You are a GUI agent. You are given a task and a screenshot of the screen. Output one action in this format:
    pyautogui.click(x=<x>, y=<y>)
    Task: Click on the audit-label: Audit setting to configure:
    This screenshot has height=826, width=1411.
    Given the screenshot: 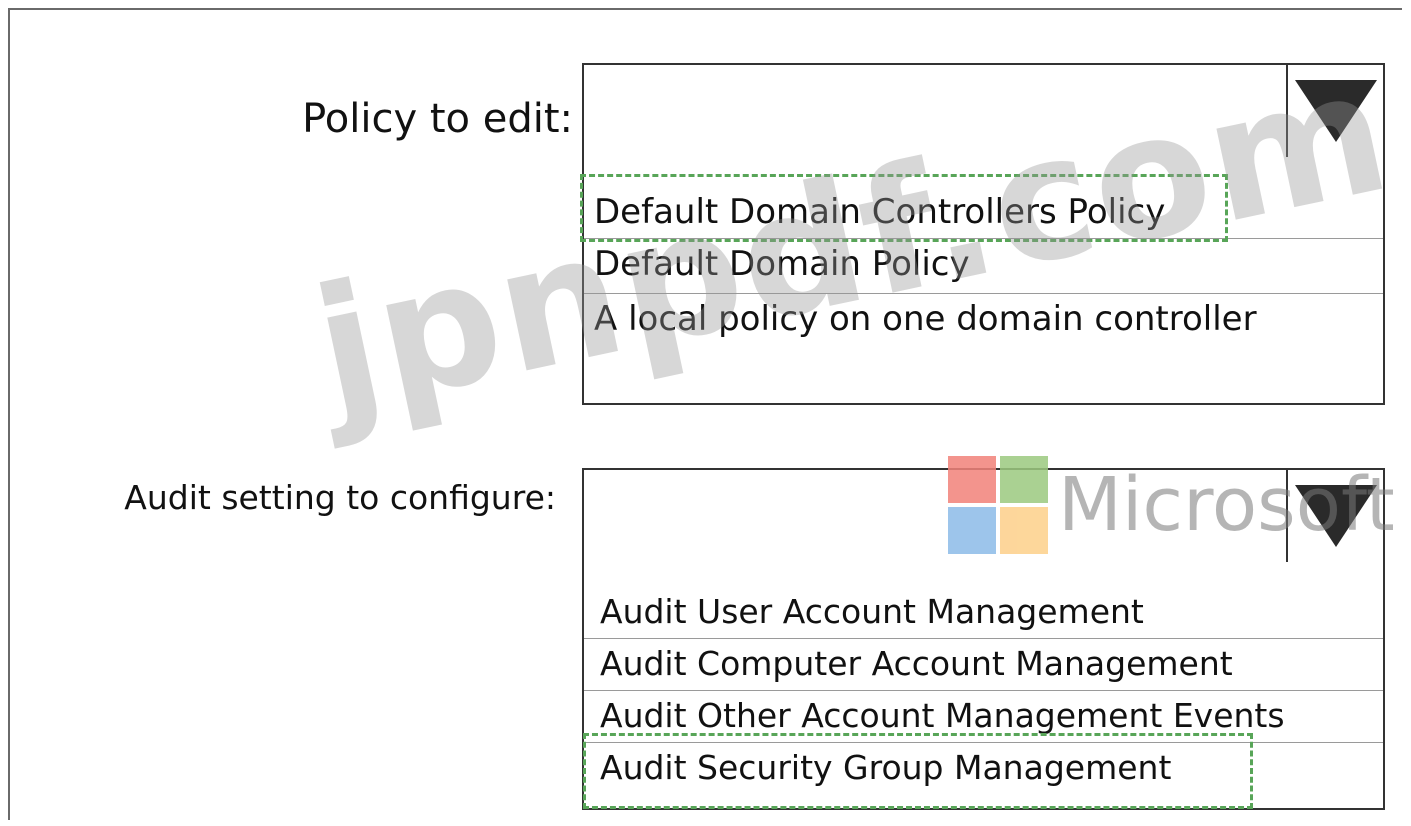 What is the action you would take?
    pyautogui.click(x=340, y=497)
    